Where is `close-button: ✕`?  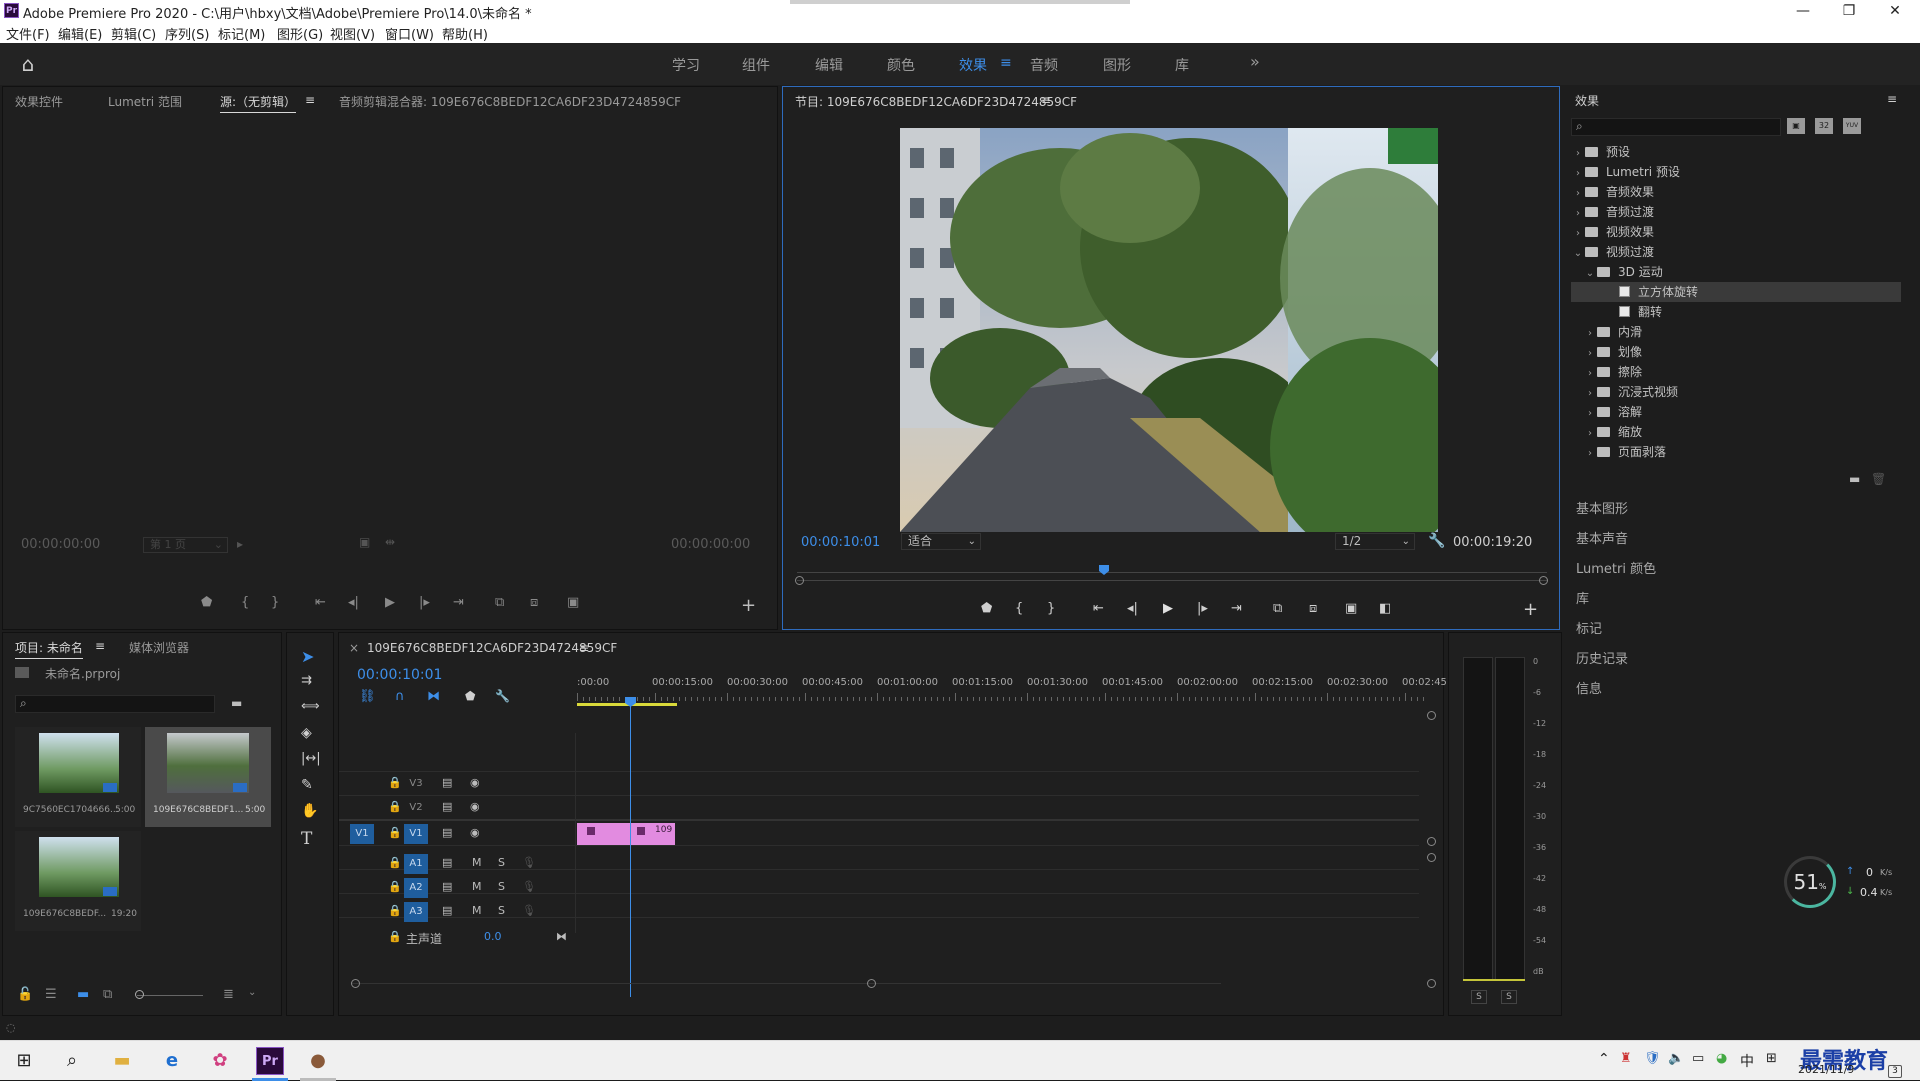
close-button: ✕ is located at coordinates (1895, 11).